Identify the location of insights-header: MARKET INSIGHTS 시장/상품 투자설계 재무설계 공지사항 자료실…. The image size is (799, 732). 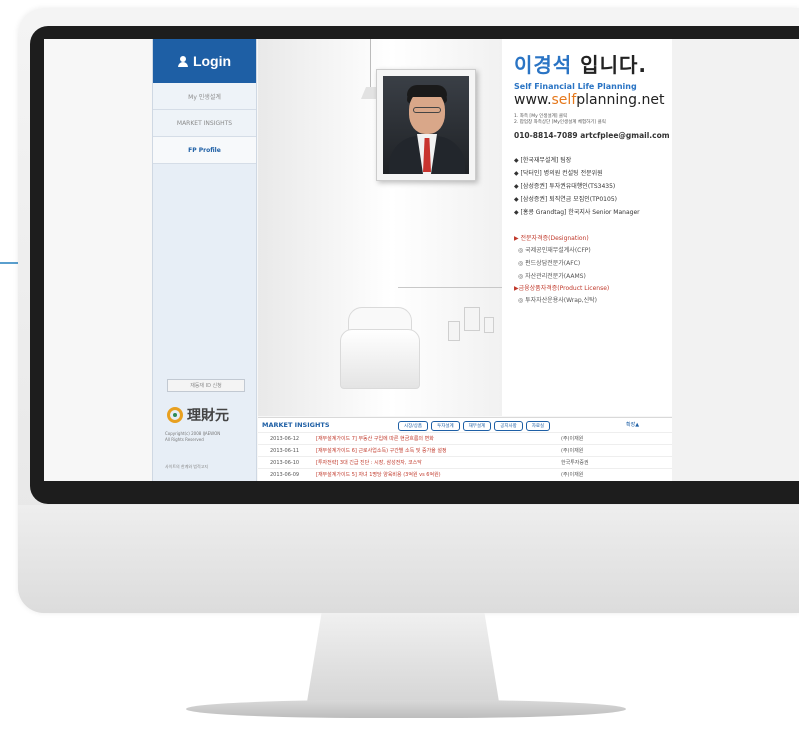
(465, 425).